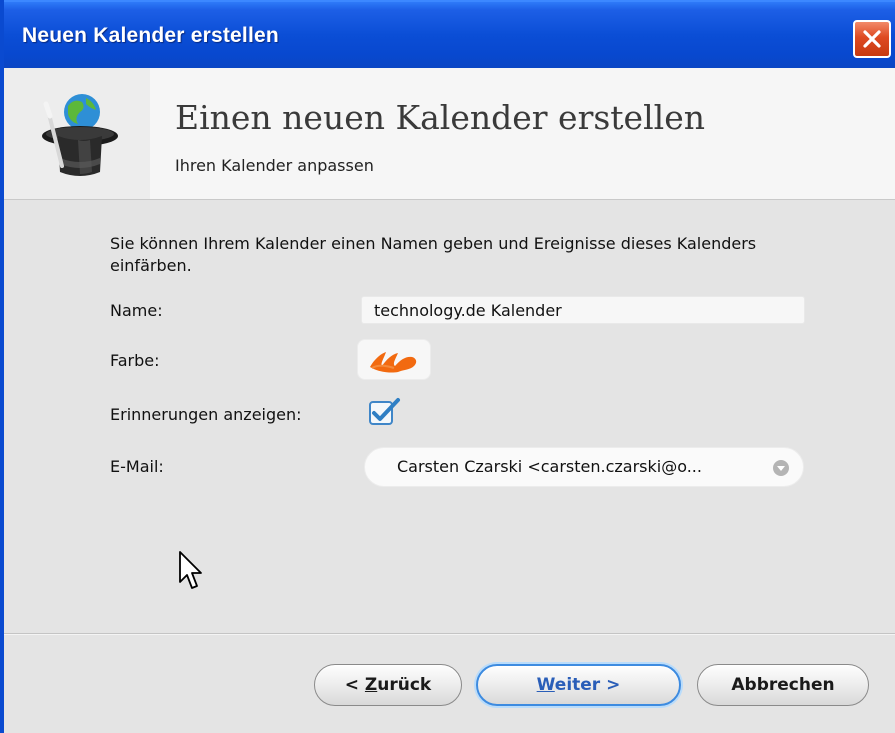 This screenshot has height=733, width=895. I want to click on next-button-label: Weiter >, so click(578, 685).